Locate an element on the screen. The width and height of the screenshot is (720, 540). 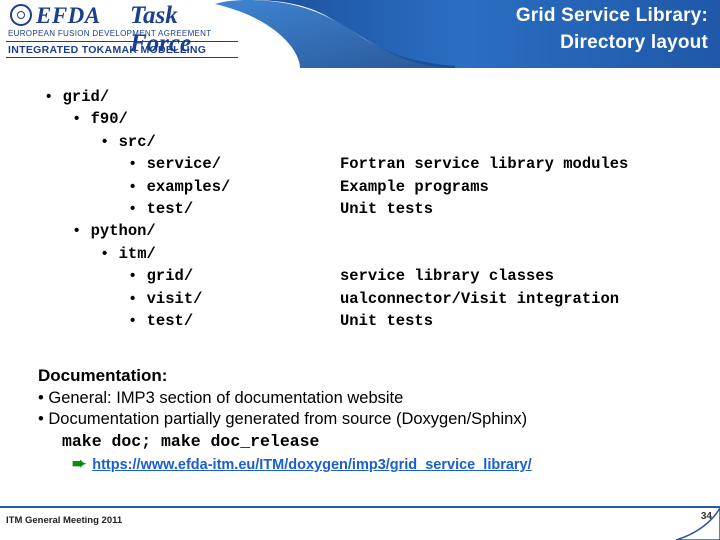
tree-item-description: service library classes is located at coordinates (447, 276).